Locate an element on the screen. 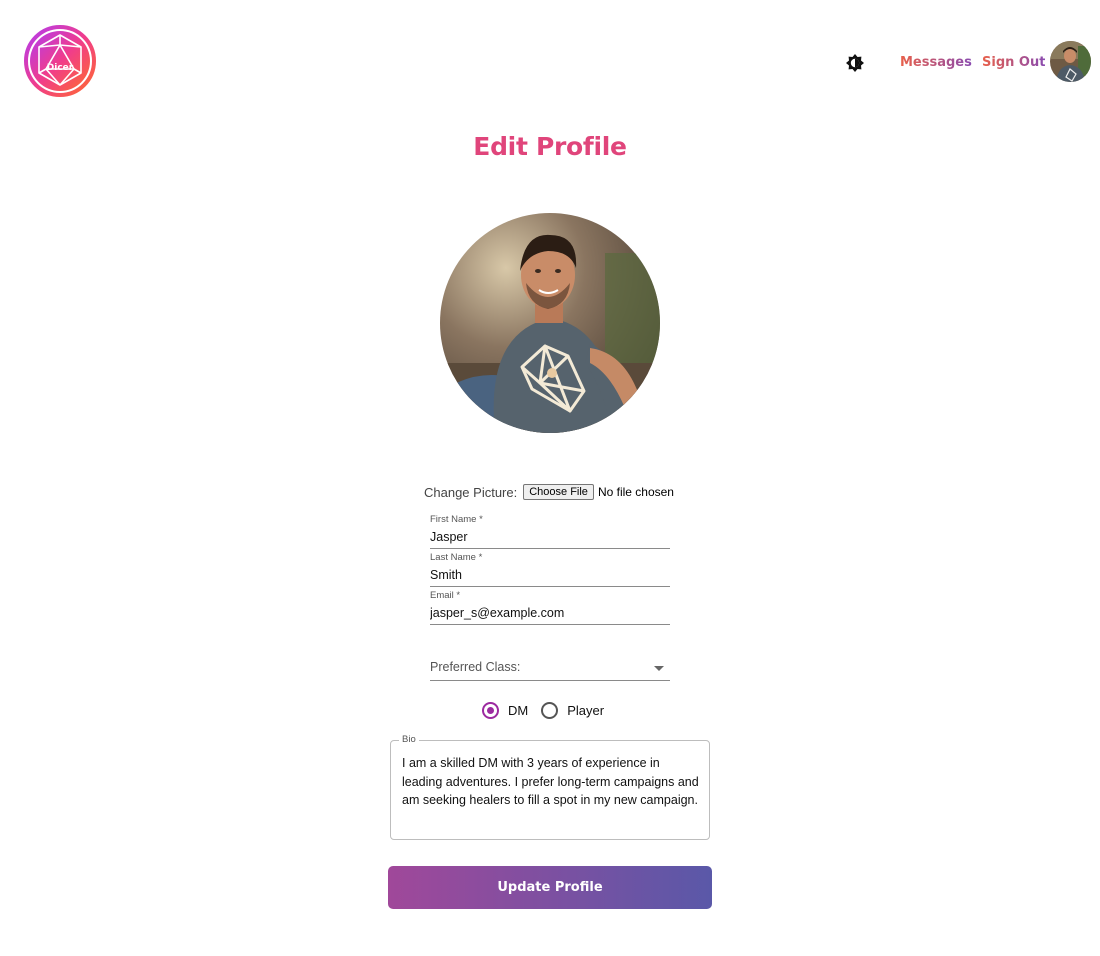  role-radio-group: DM Player is located at coordinates (549, 710).